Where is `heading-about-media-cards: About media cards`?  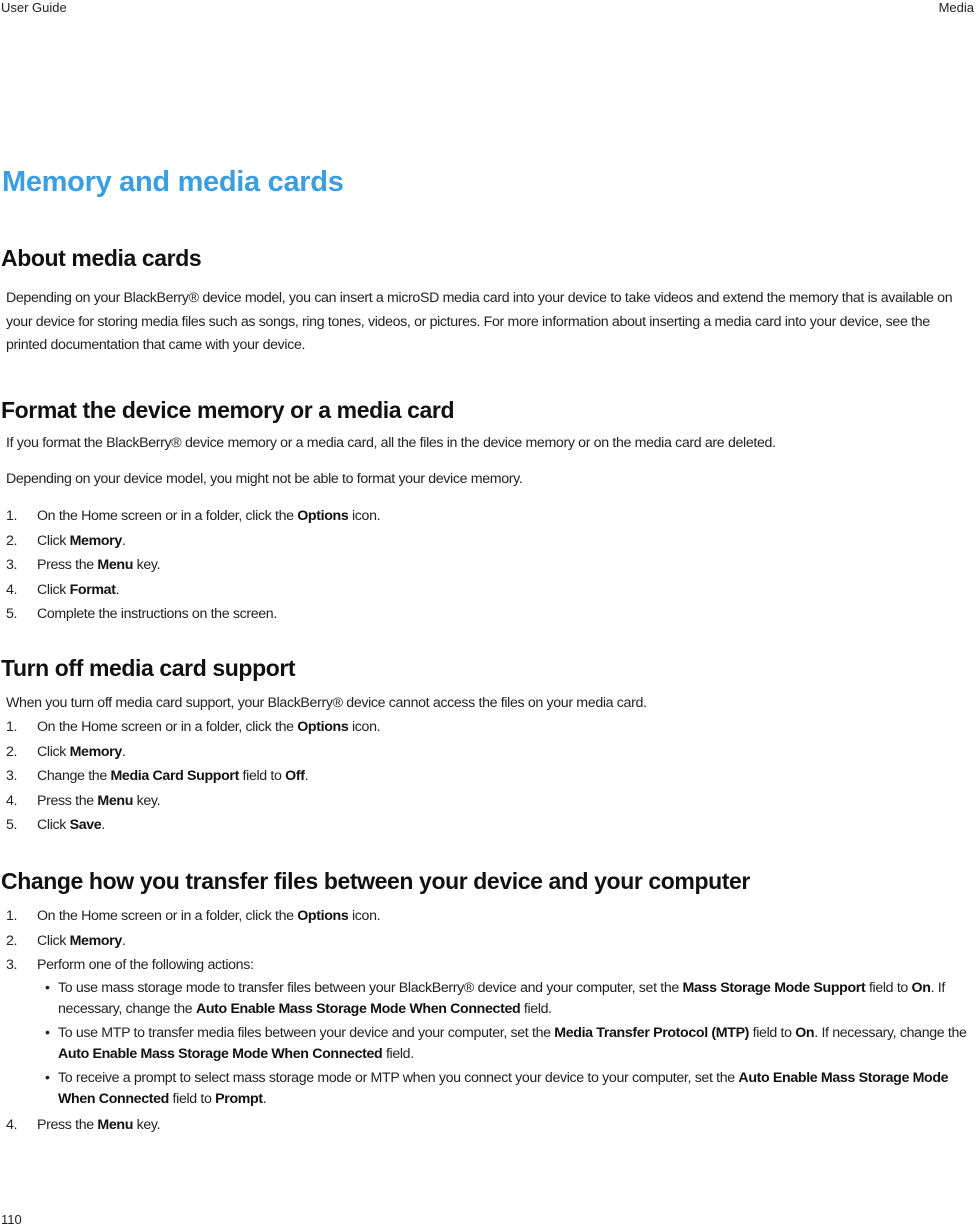
heading-about-media-cards: About media cards is located at coordinates (101, 258).